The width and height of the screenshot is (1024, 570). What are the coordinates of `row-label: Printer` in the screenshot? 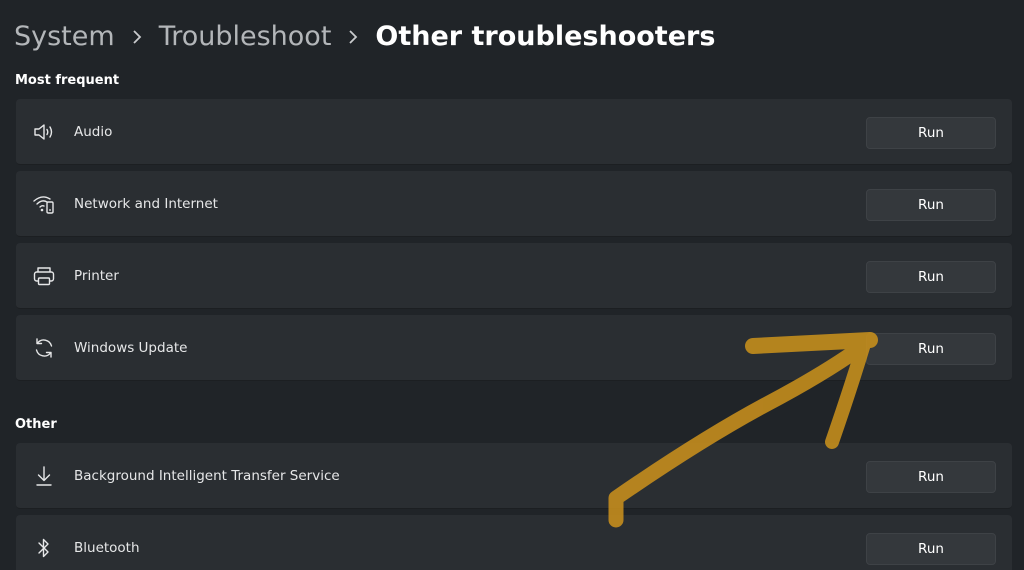 It's located at (96, 276).